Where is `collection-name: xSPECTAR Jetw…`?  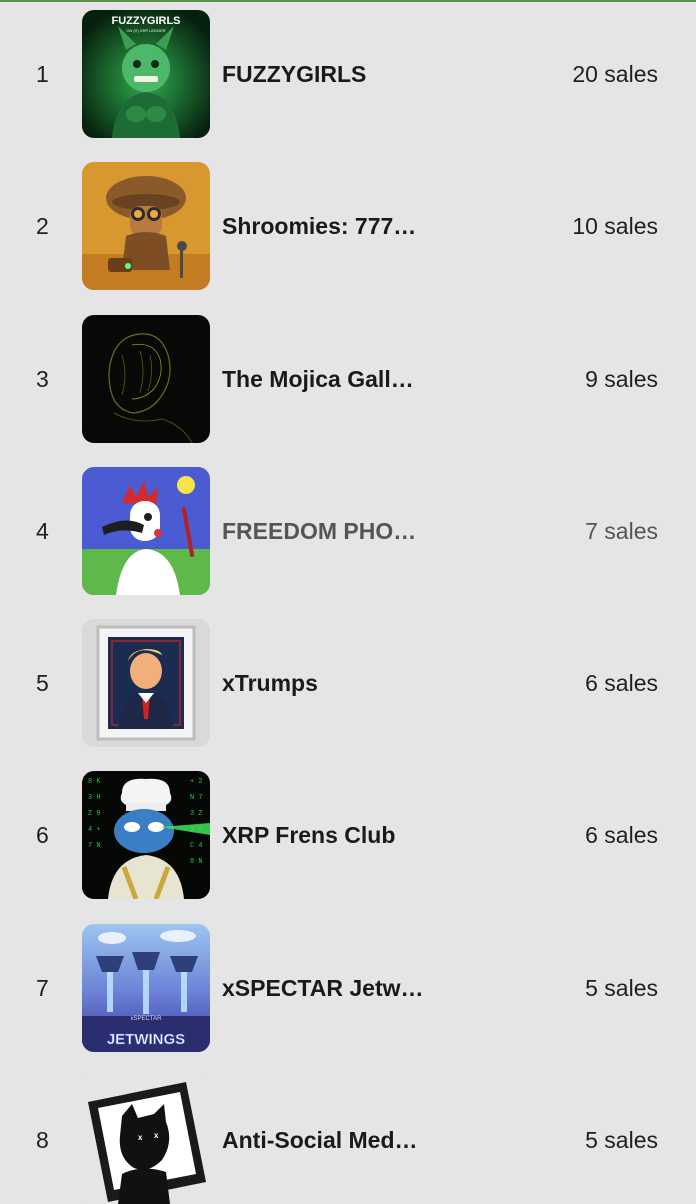 collection-name: xSPECTAR Jetw… is located at coordinates (323, 988).